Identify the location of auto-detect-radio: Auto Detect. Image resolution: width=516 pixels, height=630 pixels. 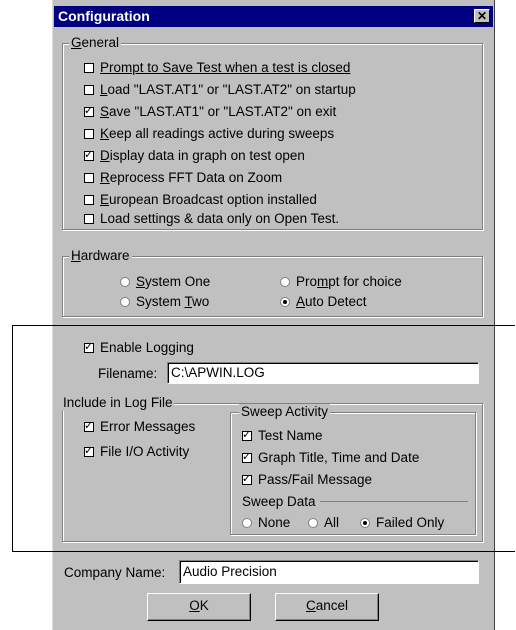
(323, 302).